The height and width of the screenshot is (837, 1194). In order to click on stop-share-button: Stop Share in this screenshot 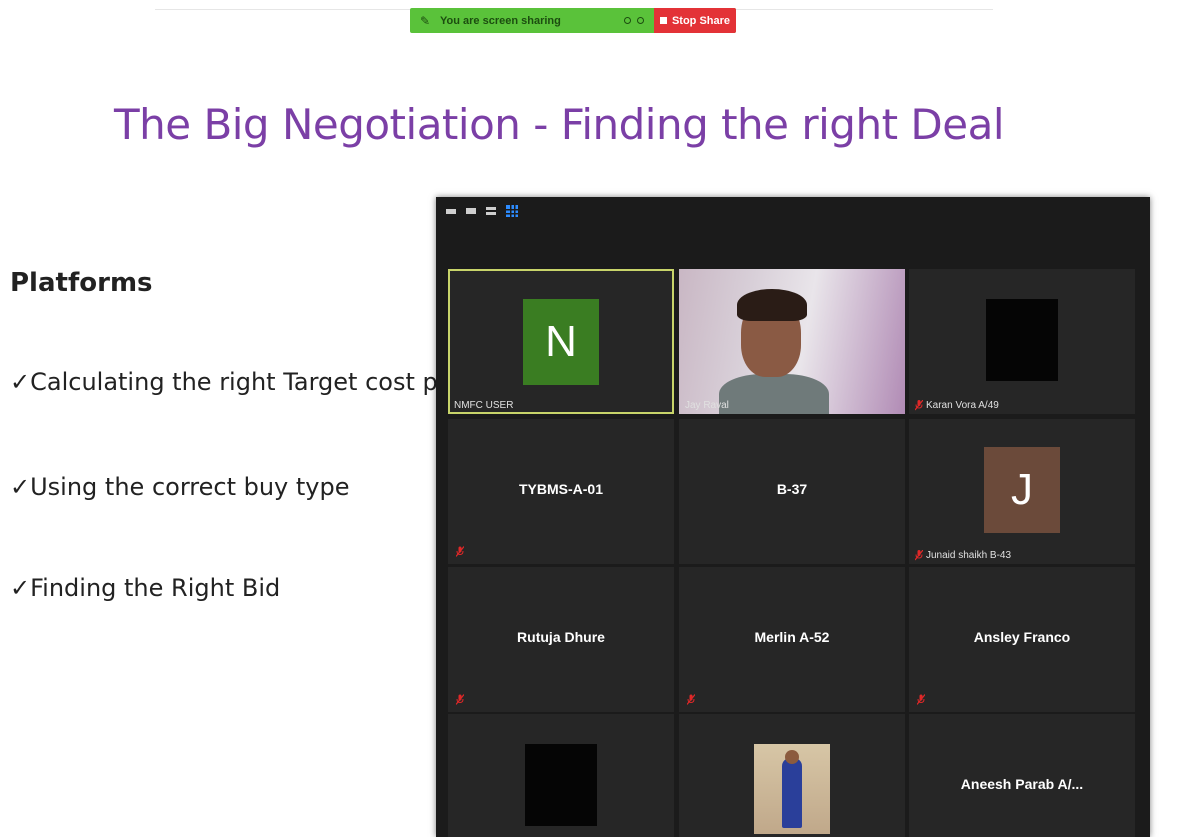, I will do `click(695, 20)`.